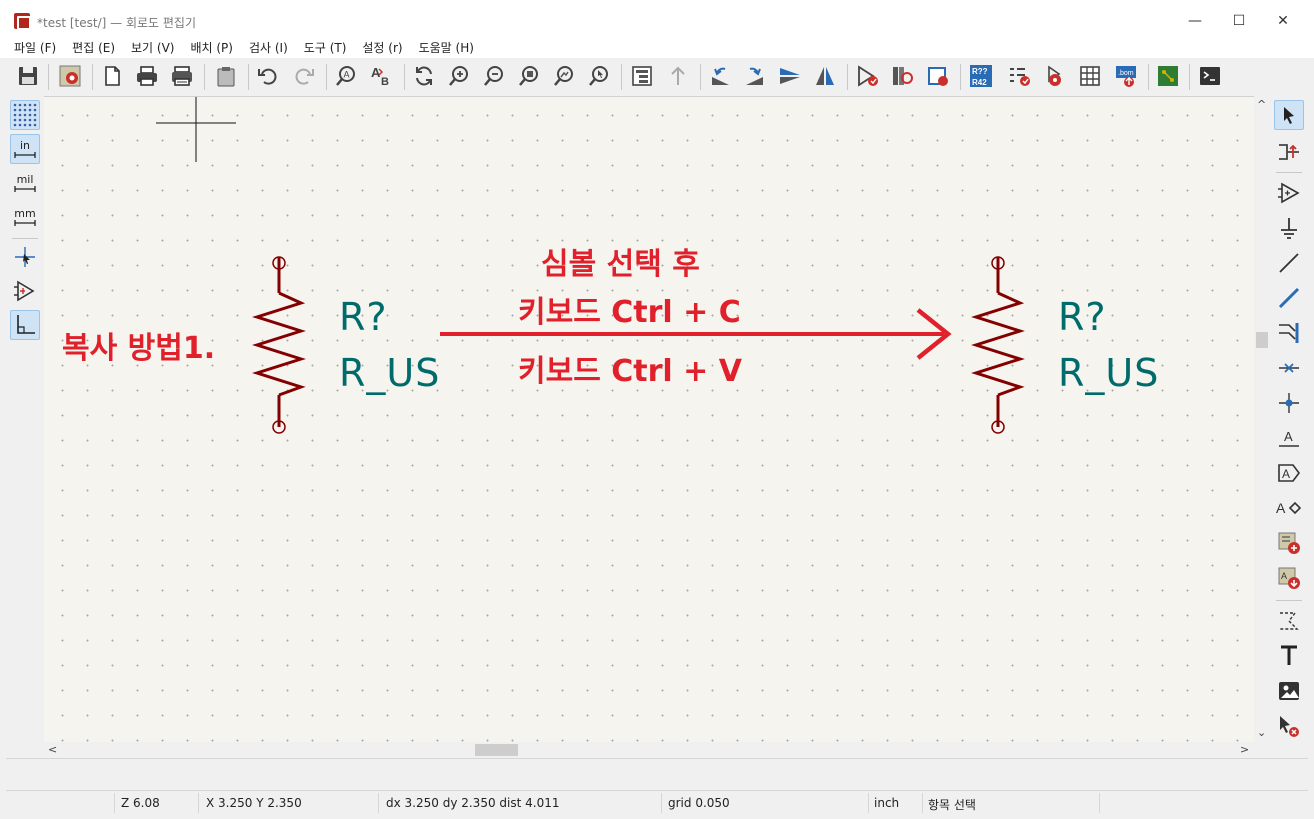 This screenshot has width=1314, height=819. Describe the element at coordinates (25, 217) in the screenshot. I see `units-mm-icon: mm` at that location.